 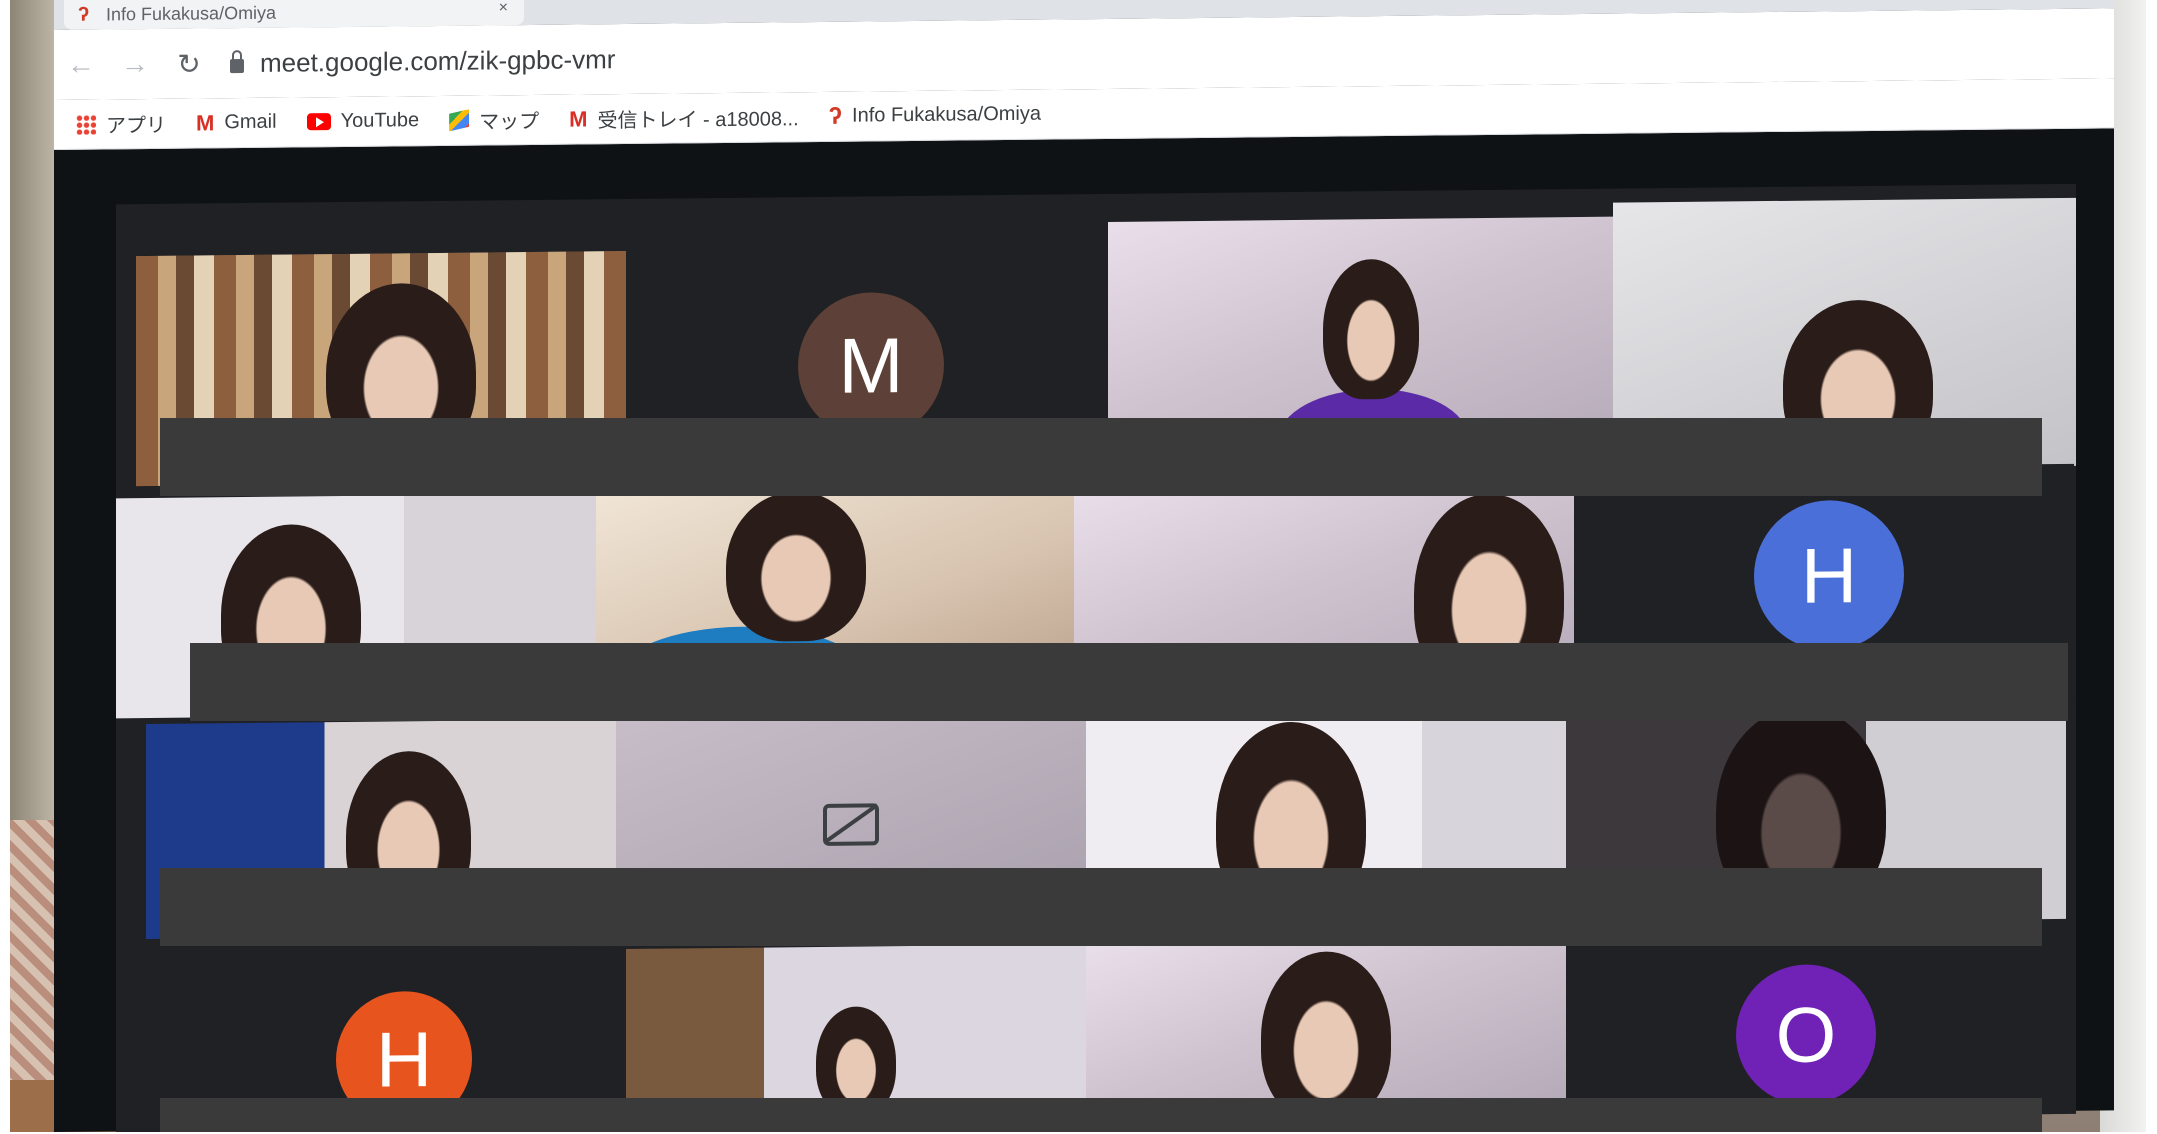 I want to click on bookmark-label: アプリ, so click(x=136, y=126).